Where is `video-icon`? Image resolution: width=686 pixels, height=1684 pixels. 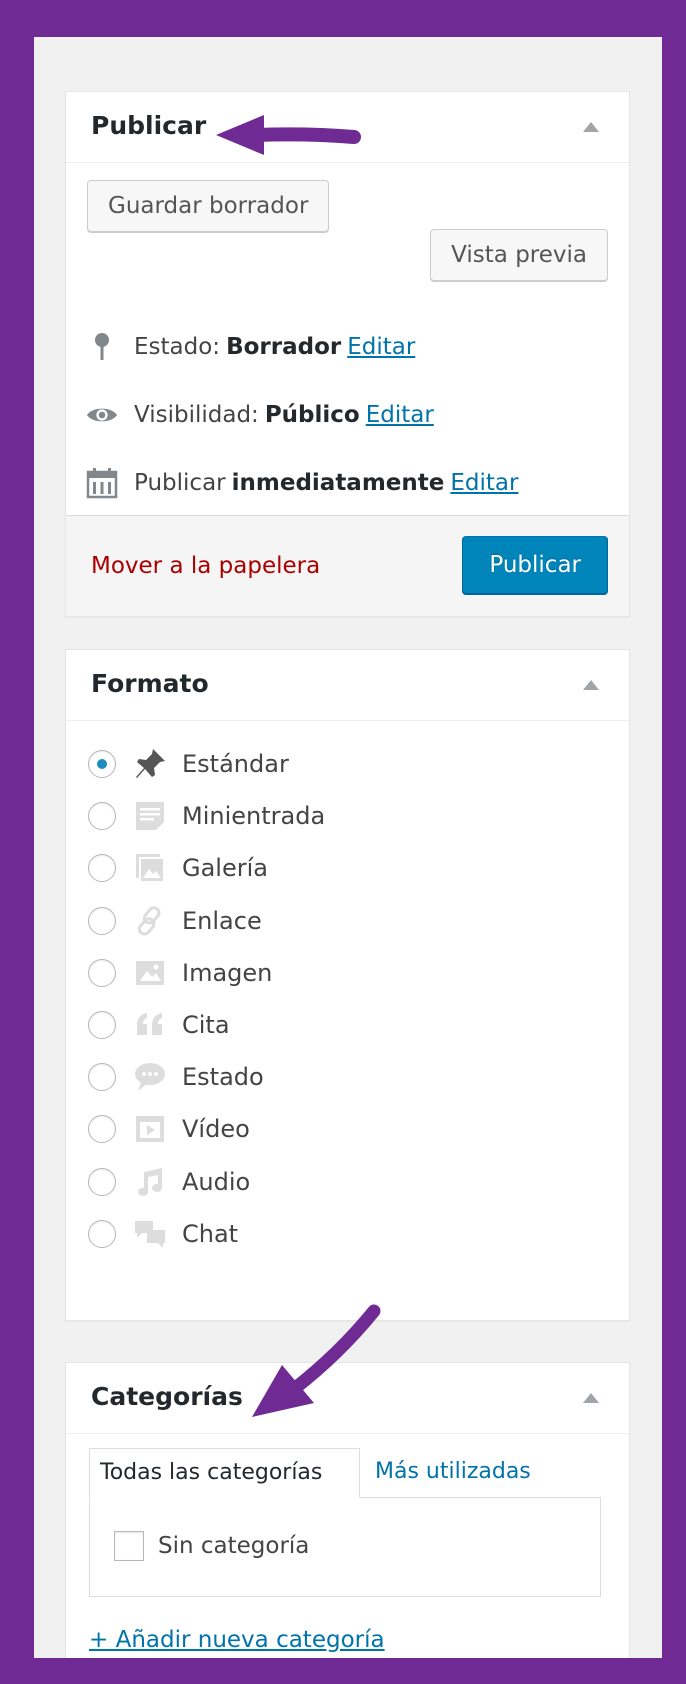 video-icon is located at coordinates (150, 1129).